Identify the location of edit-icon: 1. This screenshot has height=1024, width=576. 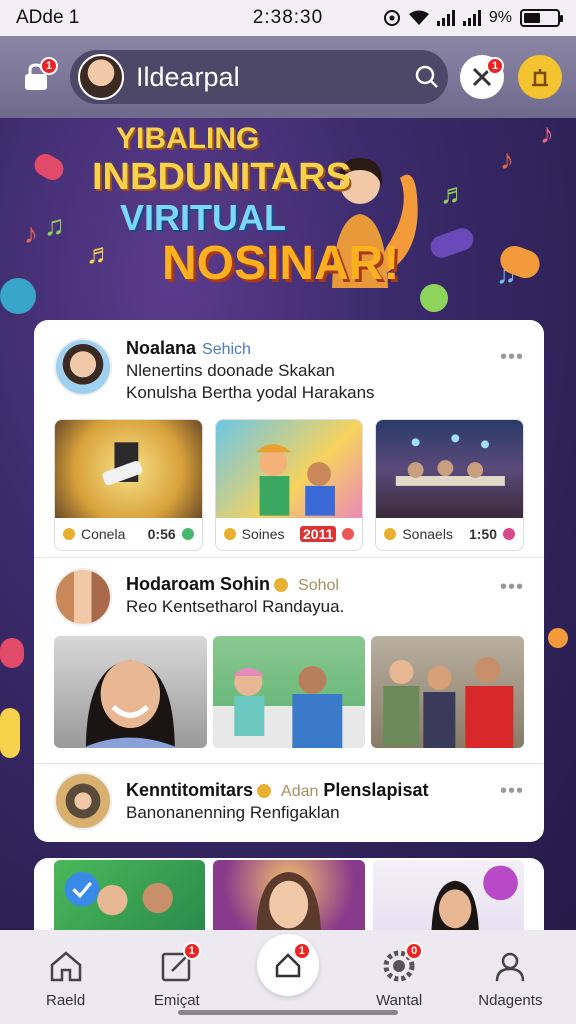
(179, 963).